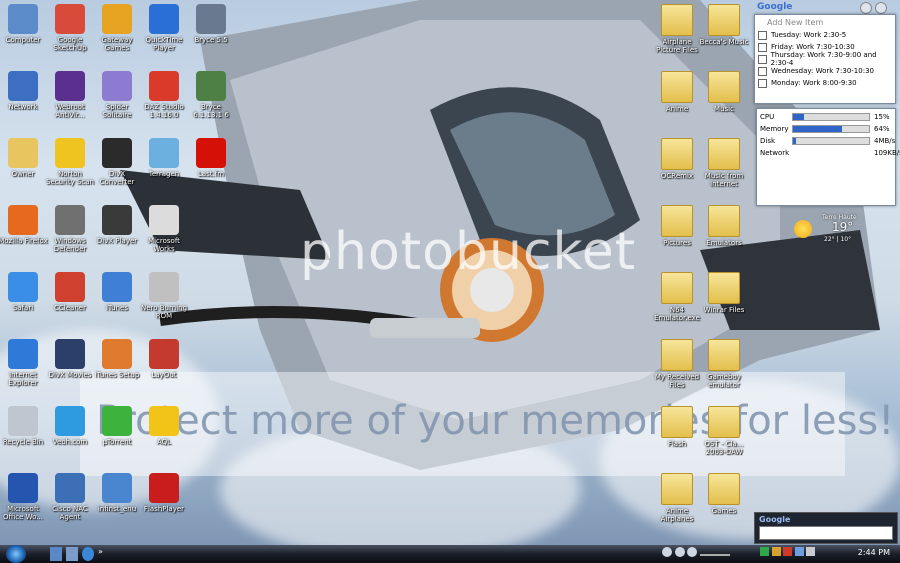 This screenshot has height=563, width=900. What do you see at coordinates (826, 533) in the screenshot?
I see `google-search-input` at bounding box center [826, 533].